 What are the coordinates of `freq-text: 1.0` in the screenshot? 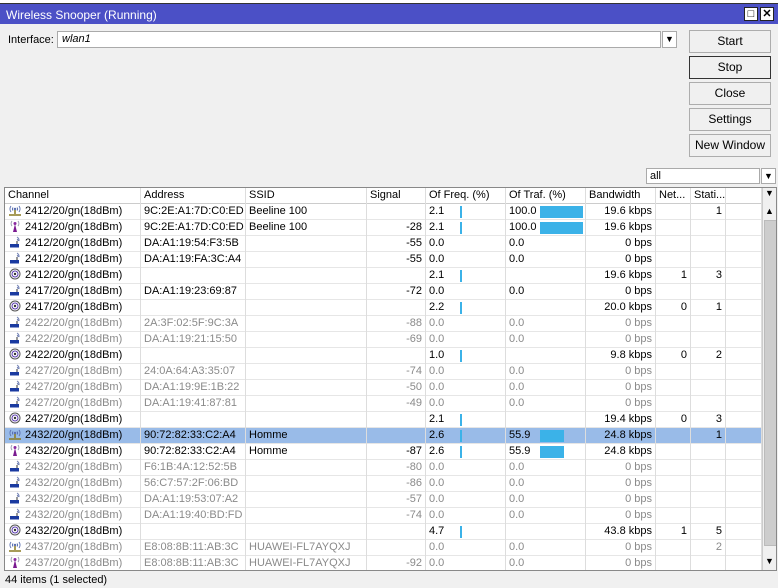 It's located at (437, 355).